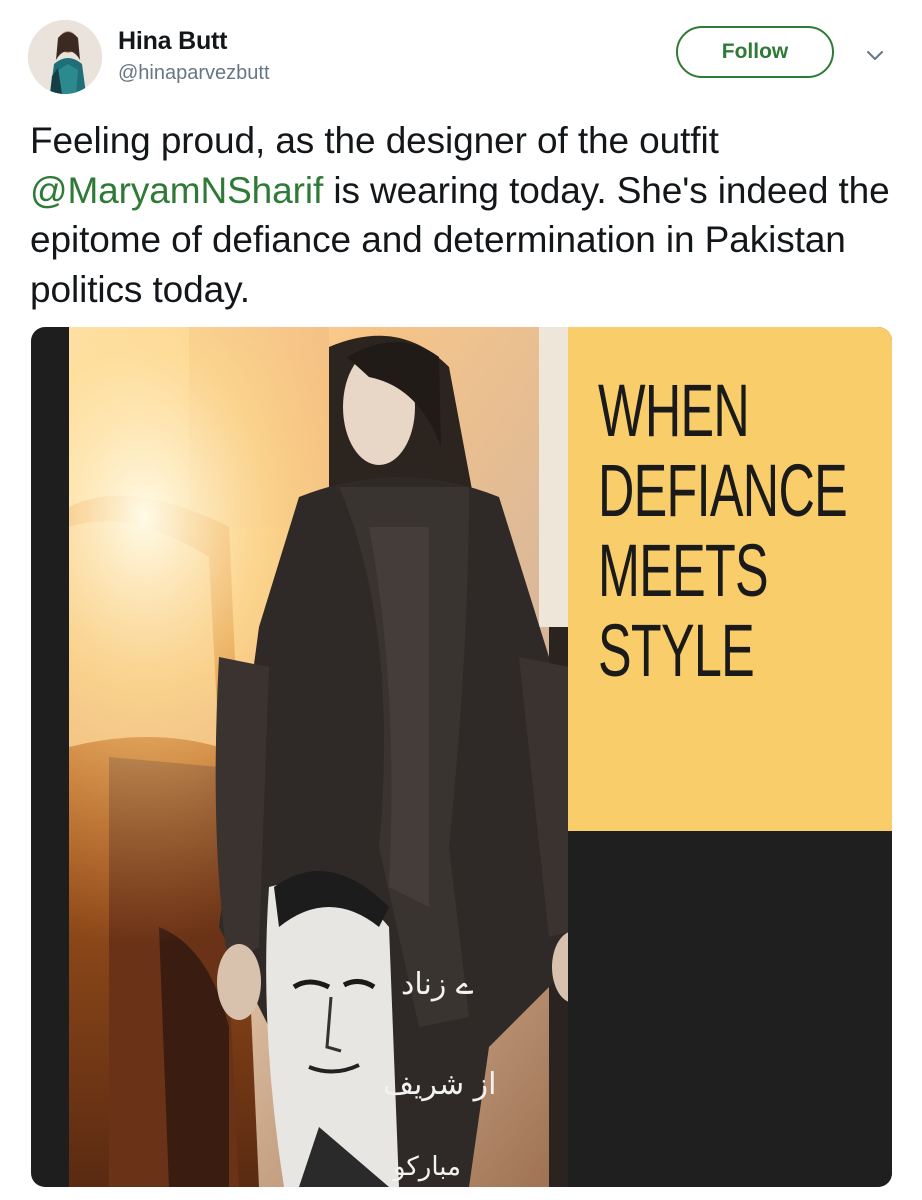  What do you see at coordinates (683, 570) in the screenshot?
I see `headline-line: MEETS` at bounding box center [683, 570].